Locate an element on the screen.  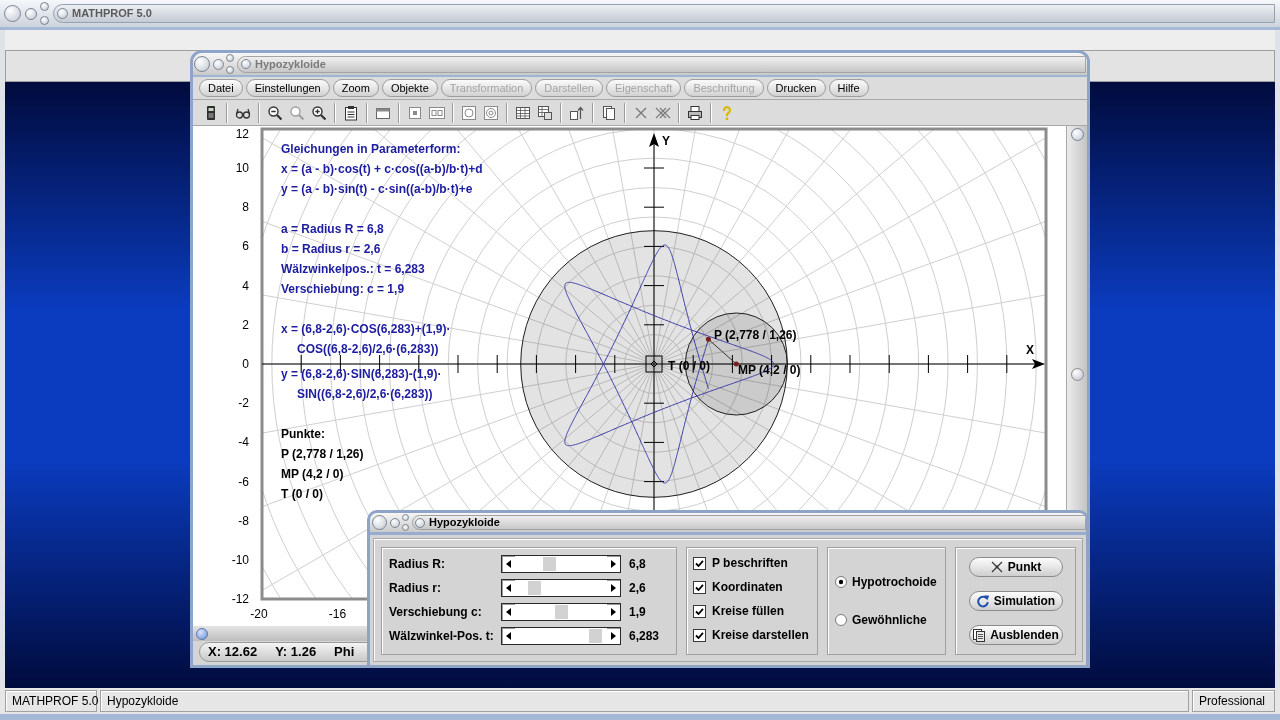
checkbox-label: Kreise füllen is located at coordinates (748, 611).